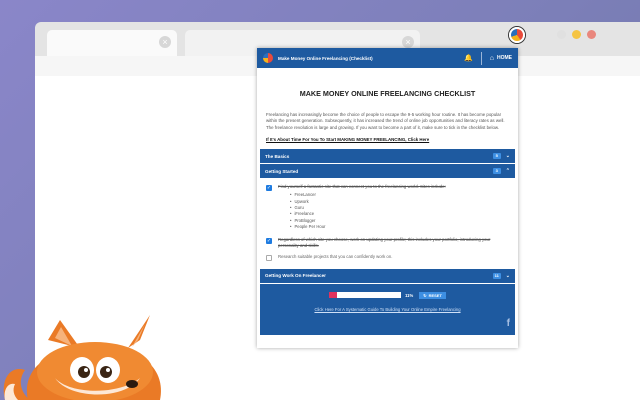 The height and width of the screenshot is (400, 640). Describe the element at coordinates (82, 357) in the screenshot. I see `fox-mascot-icon` at that location.